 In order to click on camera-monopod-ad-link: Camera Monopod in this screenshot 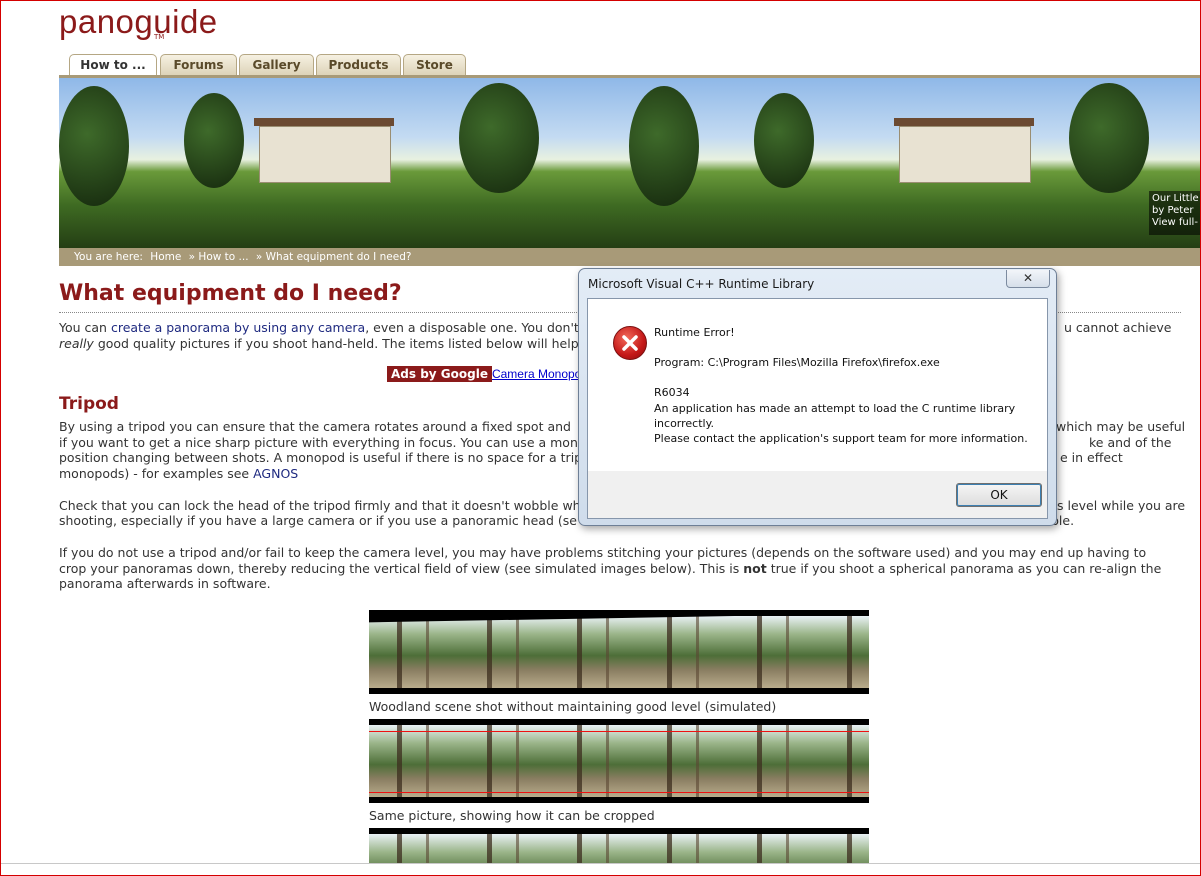, I will do `click(540, 374)`.